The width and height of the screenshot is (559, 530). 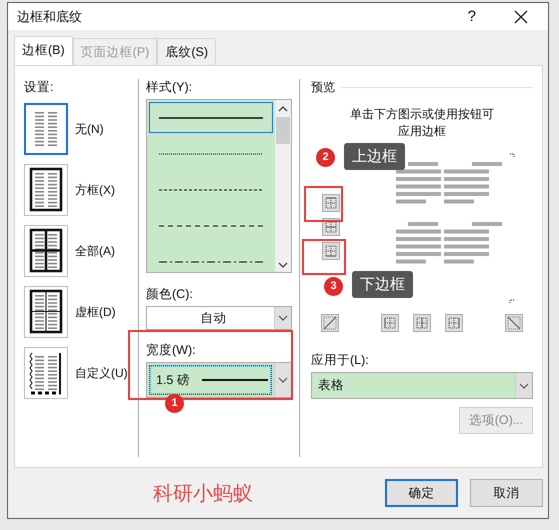 What do you see at coordinates (340, 360) in the screenshot?
I see `field-label: 应用于(L):` at bounding box center [340, 360].